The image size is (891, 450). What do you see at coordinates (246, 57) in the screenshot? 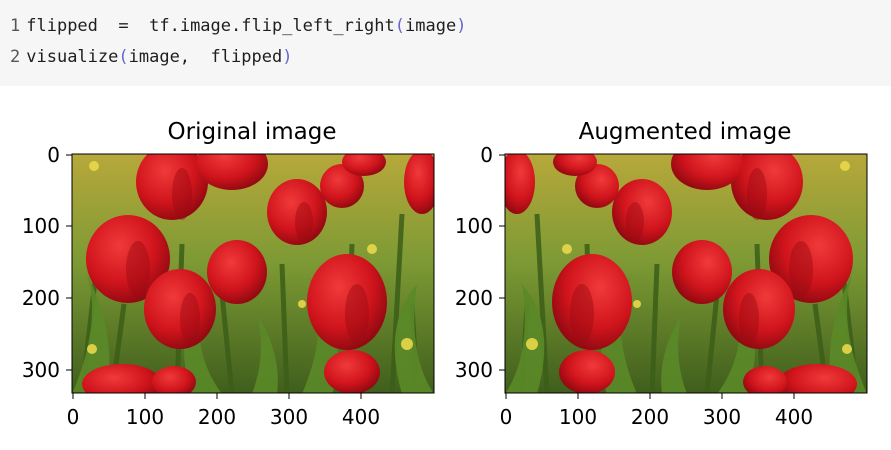
I see `argument-2: flipped` at bounding box center [246, 57].